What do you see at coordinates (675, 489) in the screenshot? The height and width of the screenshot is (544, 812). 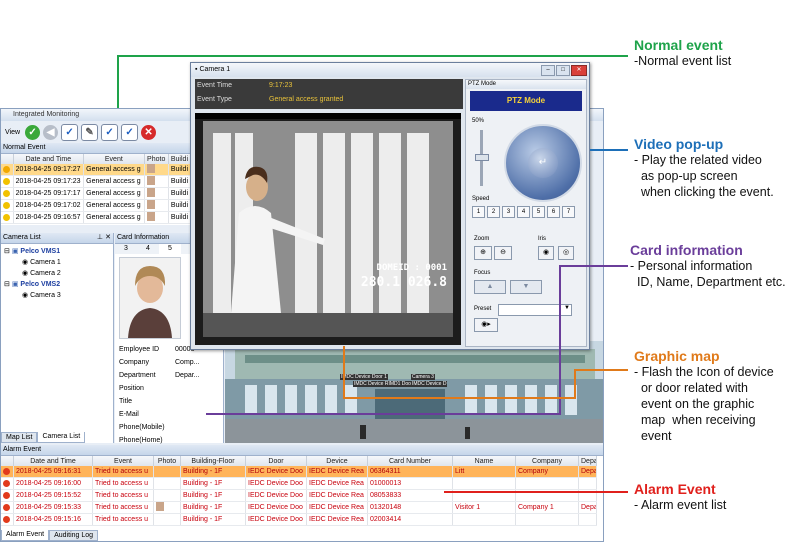 I see `callout-alarm-title: Alarm Event` at bounding box center [675, 489].